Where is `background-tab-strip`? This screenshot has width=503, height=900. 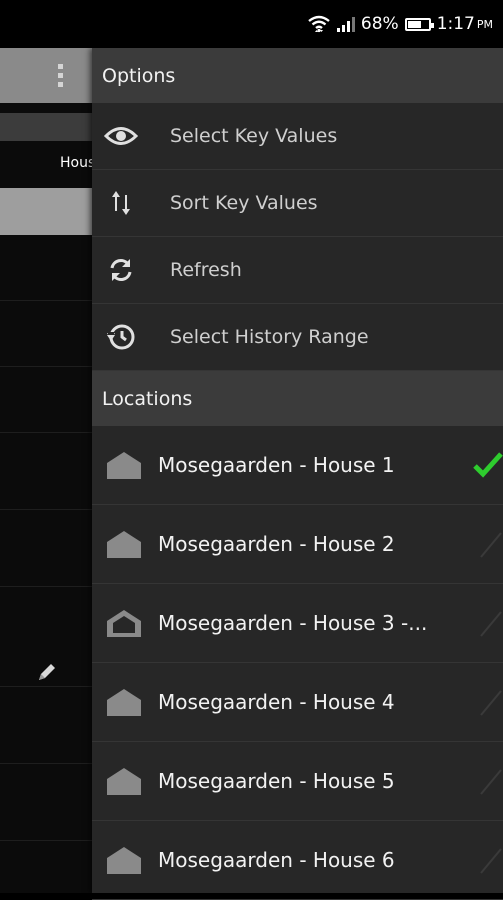
background-tab-strip is located at coordinates (46, 127).